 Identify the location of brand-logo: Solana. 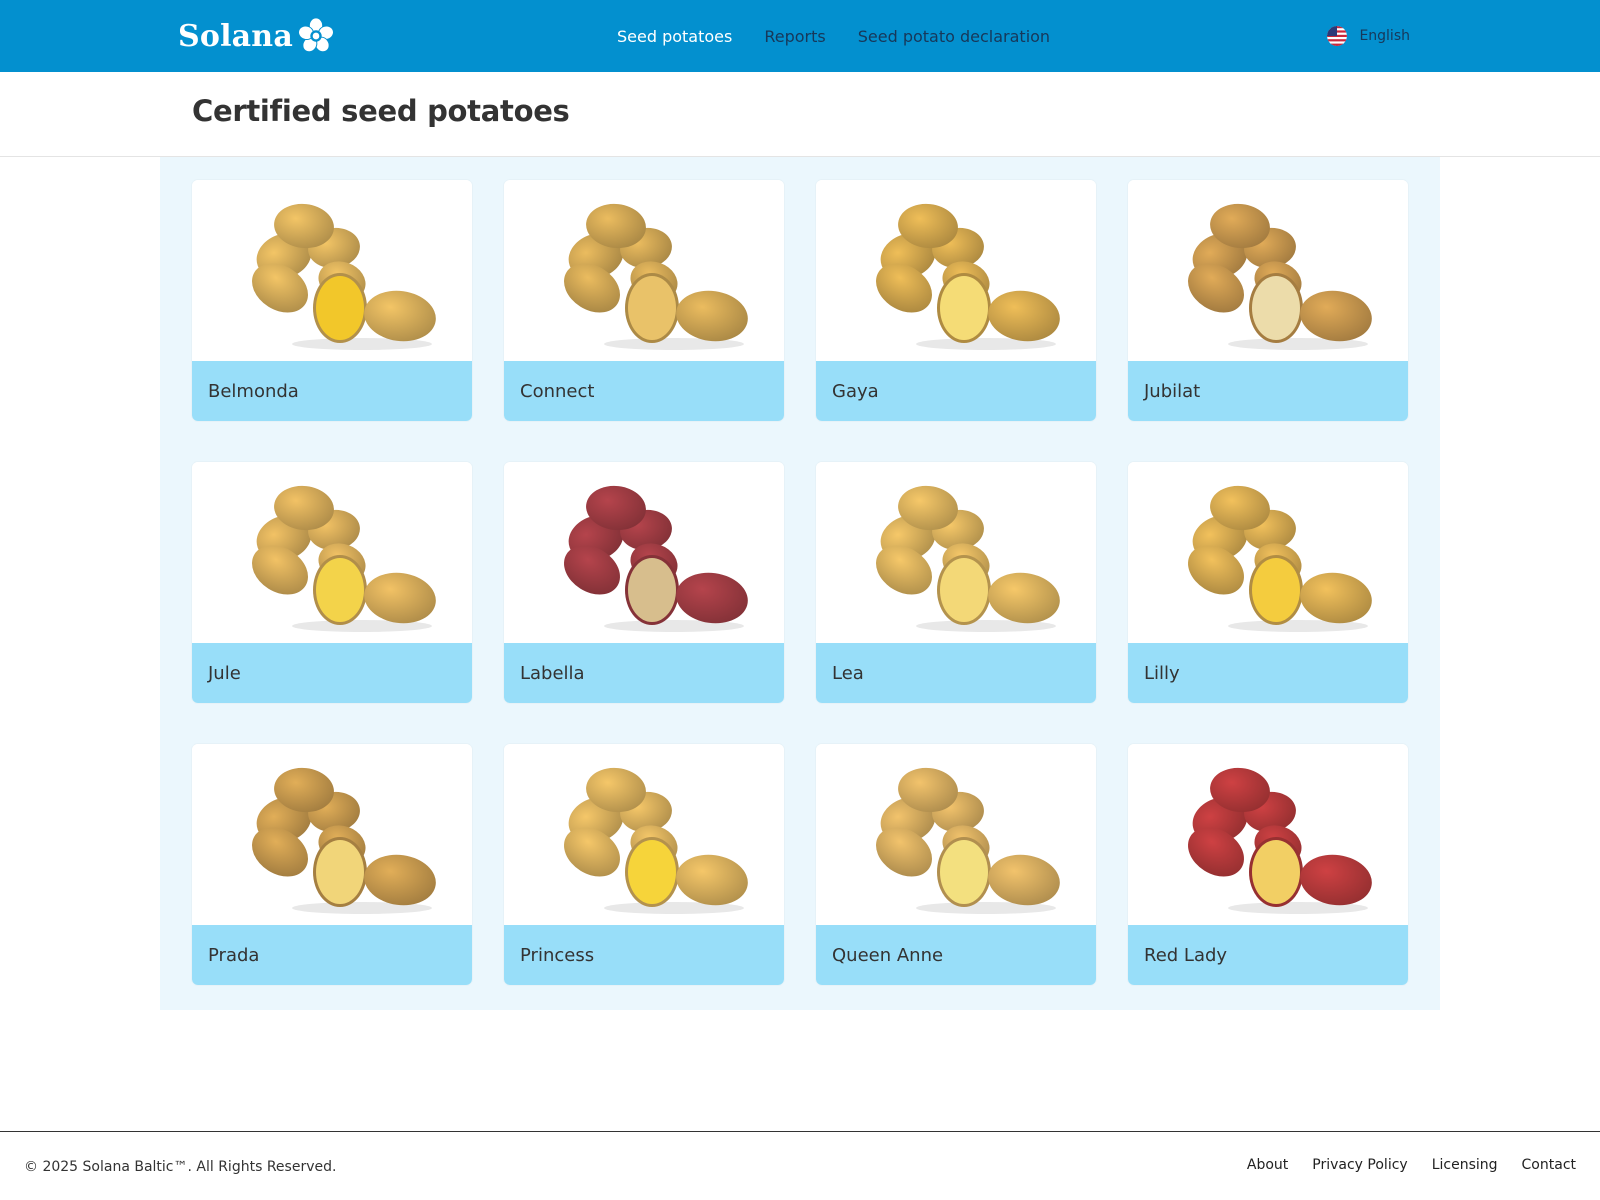
(256, 36).